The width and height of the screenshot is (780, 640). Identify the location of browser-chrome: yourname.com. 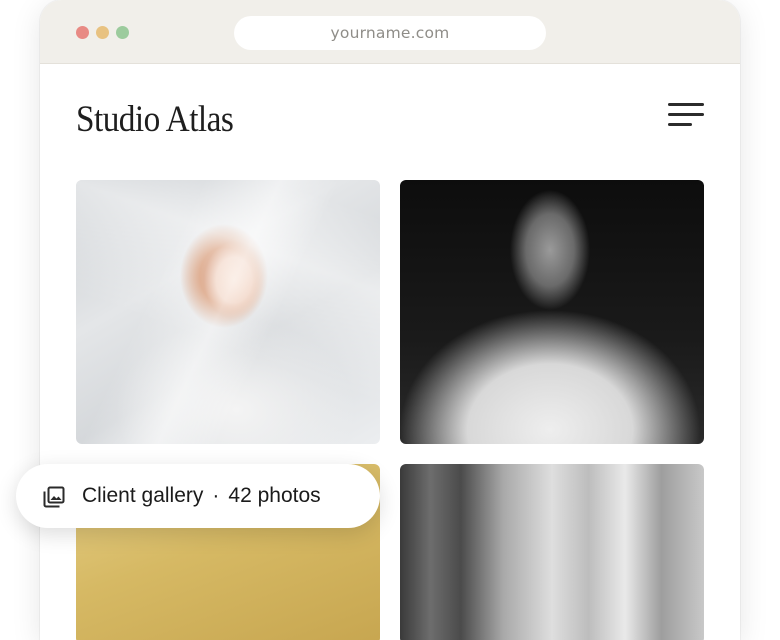
(390, 32).